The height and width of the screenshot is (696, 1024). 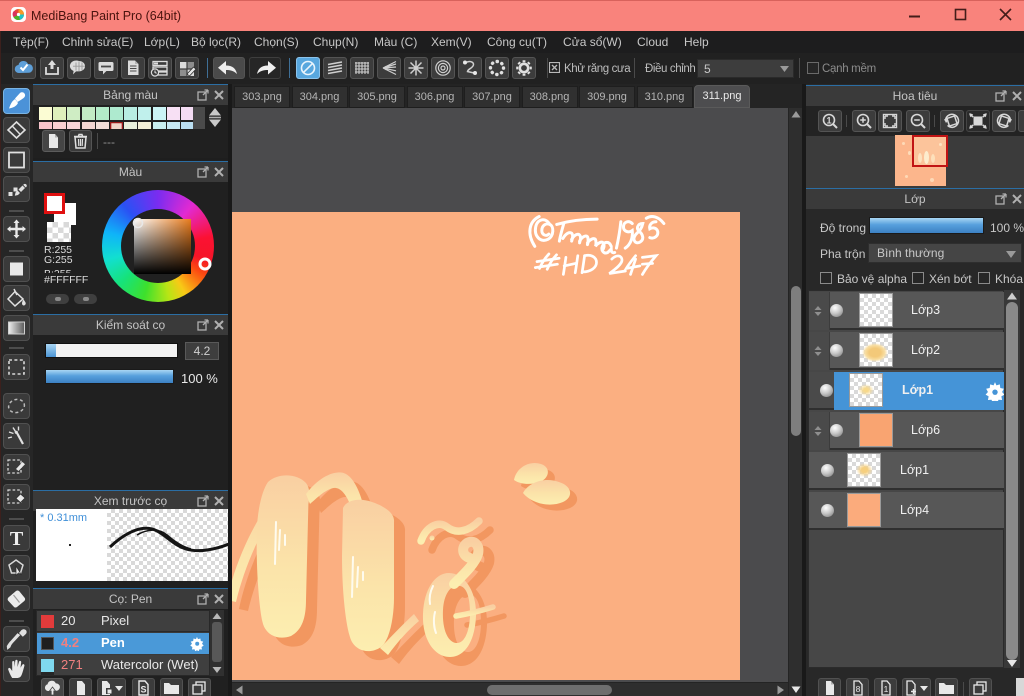 I want to click on svg-text: S, so click(x=143, y=690).